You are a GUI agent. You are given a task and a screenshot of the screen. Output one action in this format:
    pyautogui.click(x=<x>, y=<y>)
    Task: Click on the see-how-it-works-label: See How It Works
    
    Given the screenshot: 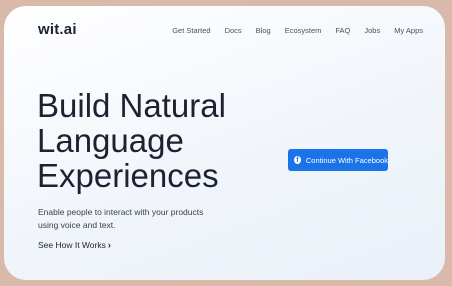 What is the action you would take?
    pyautogui.click(x=72, y=245)
    